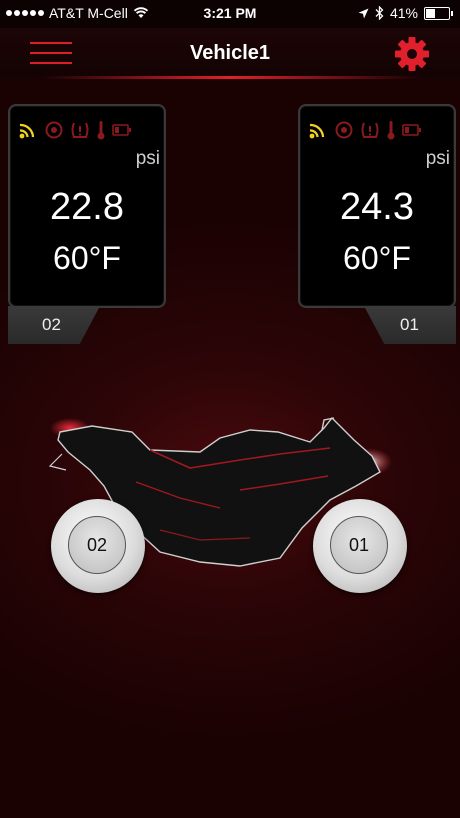 The height and width of the screenshot is (818, 460). I want to click on location-arrow-icon, so click(363, 13).